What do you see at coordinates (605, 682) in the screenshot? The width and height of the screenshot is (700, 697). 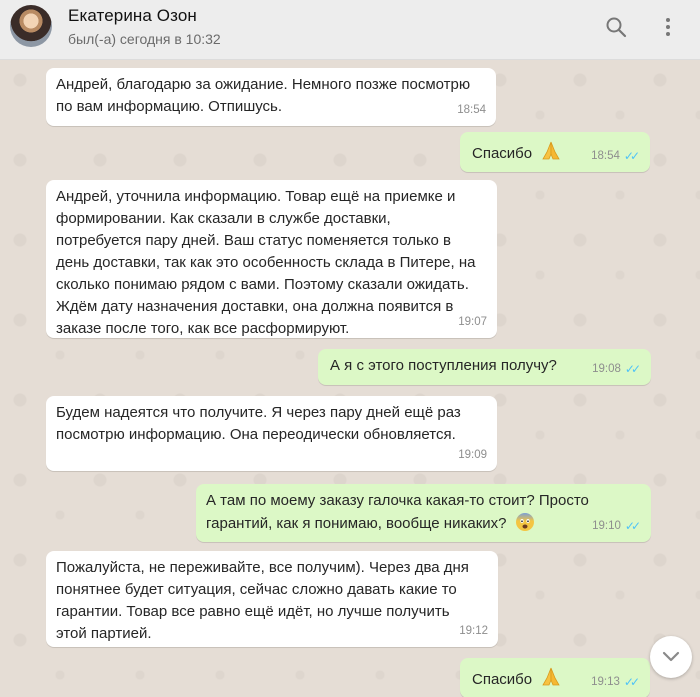 I see `message-time: 19:13` at bounding box center [605, 682].